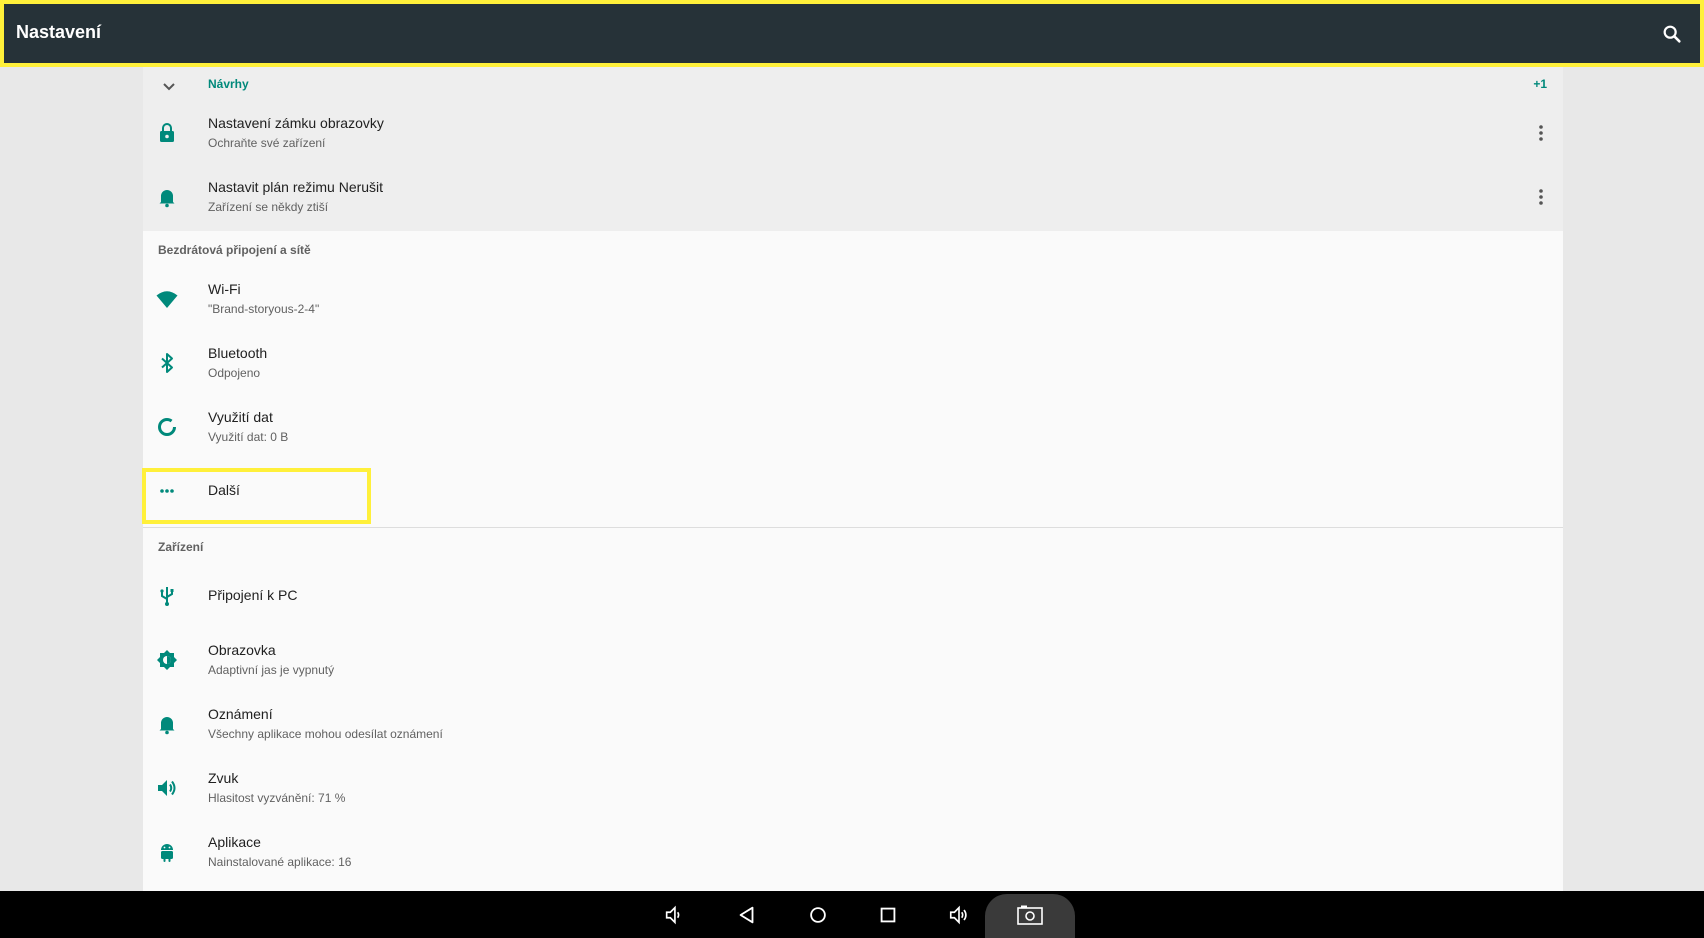 The width and height of the screenshot is (1704, 938). I want to click on settings-item-apps: Aplikace Nainstalované aplikace: 16, so click(853, 852).